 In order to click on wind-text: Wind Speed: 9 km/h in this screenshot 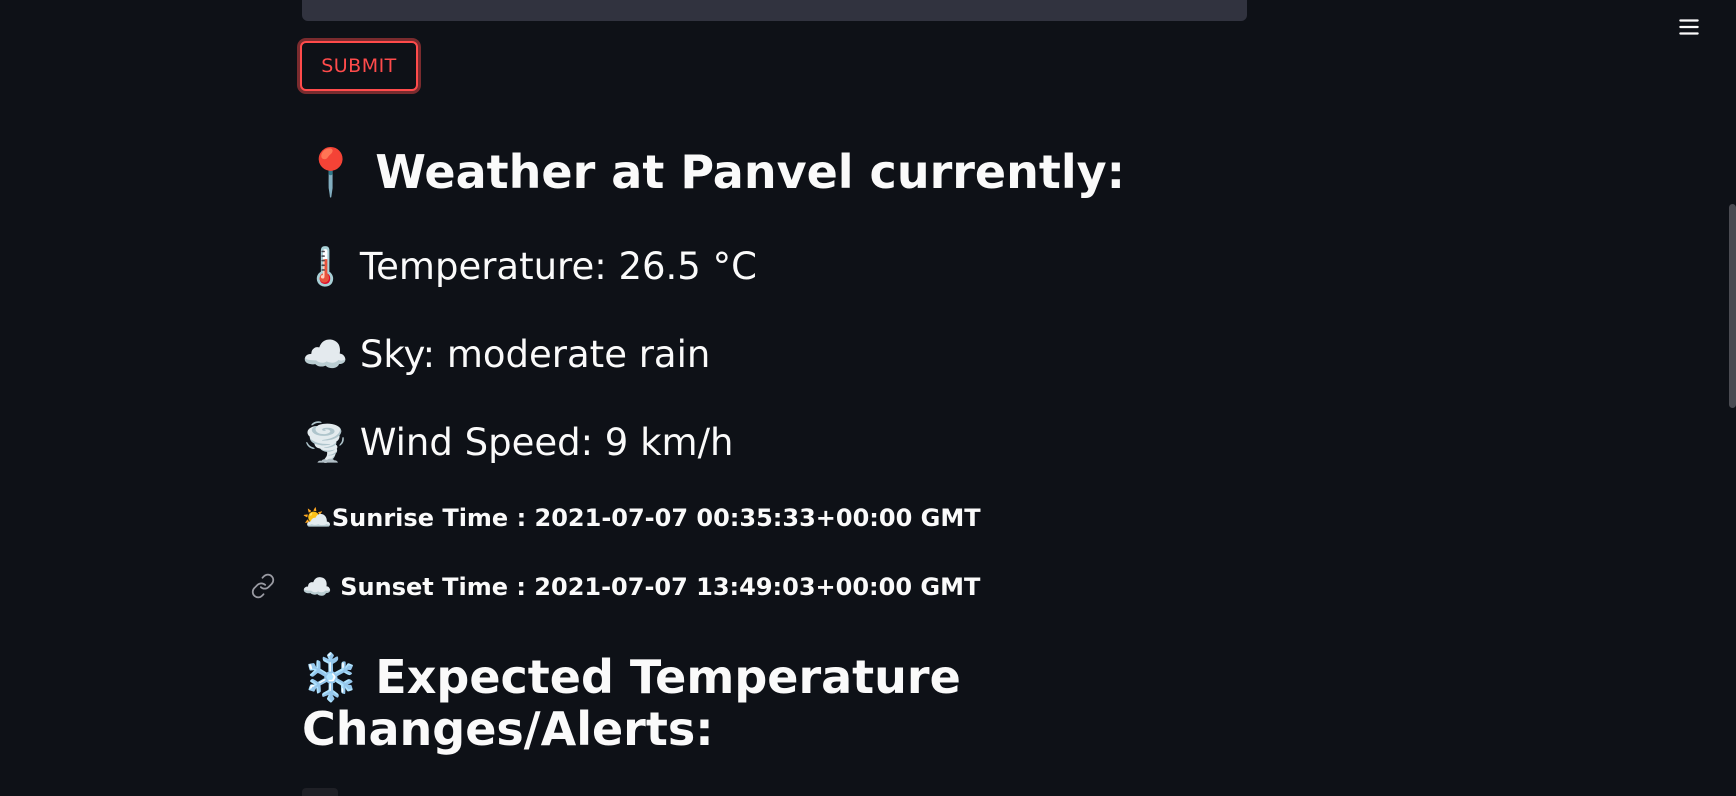, I will do `click(546, 442)`.